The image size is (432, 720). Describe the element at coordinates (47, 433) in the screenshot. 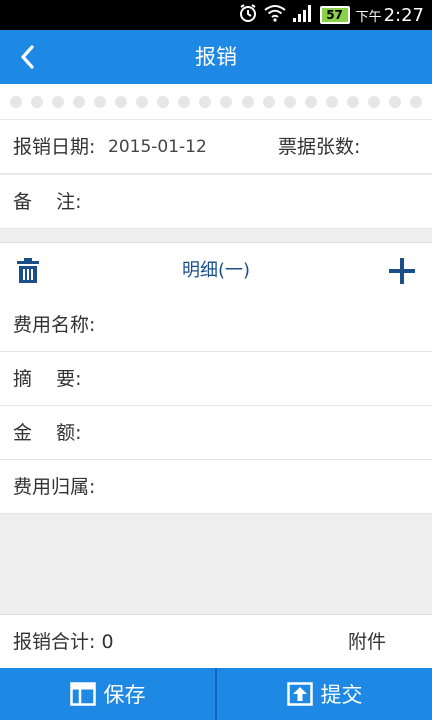

I see `amount-label: 金 额:` at that location.